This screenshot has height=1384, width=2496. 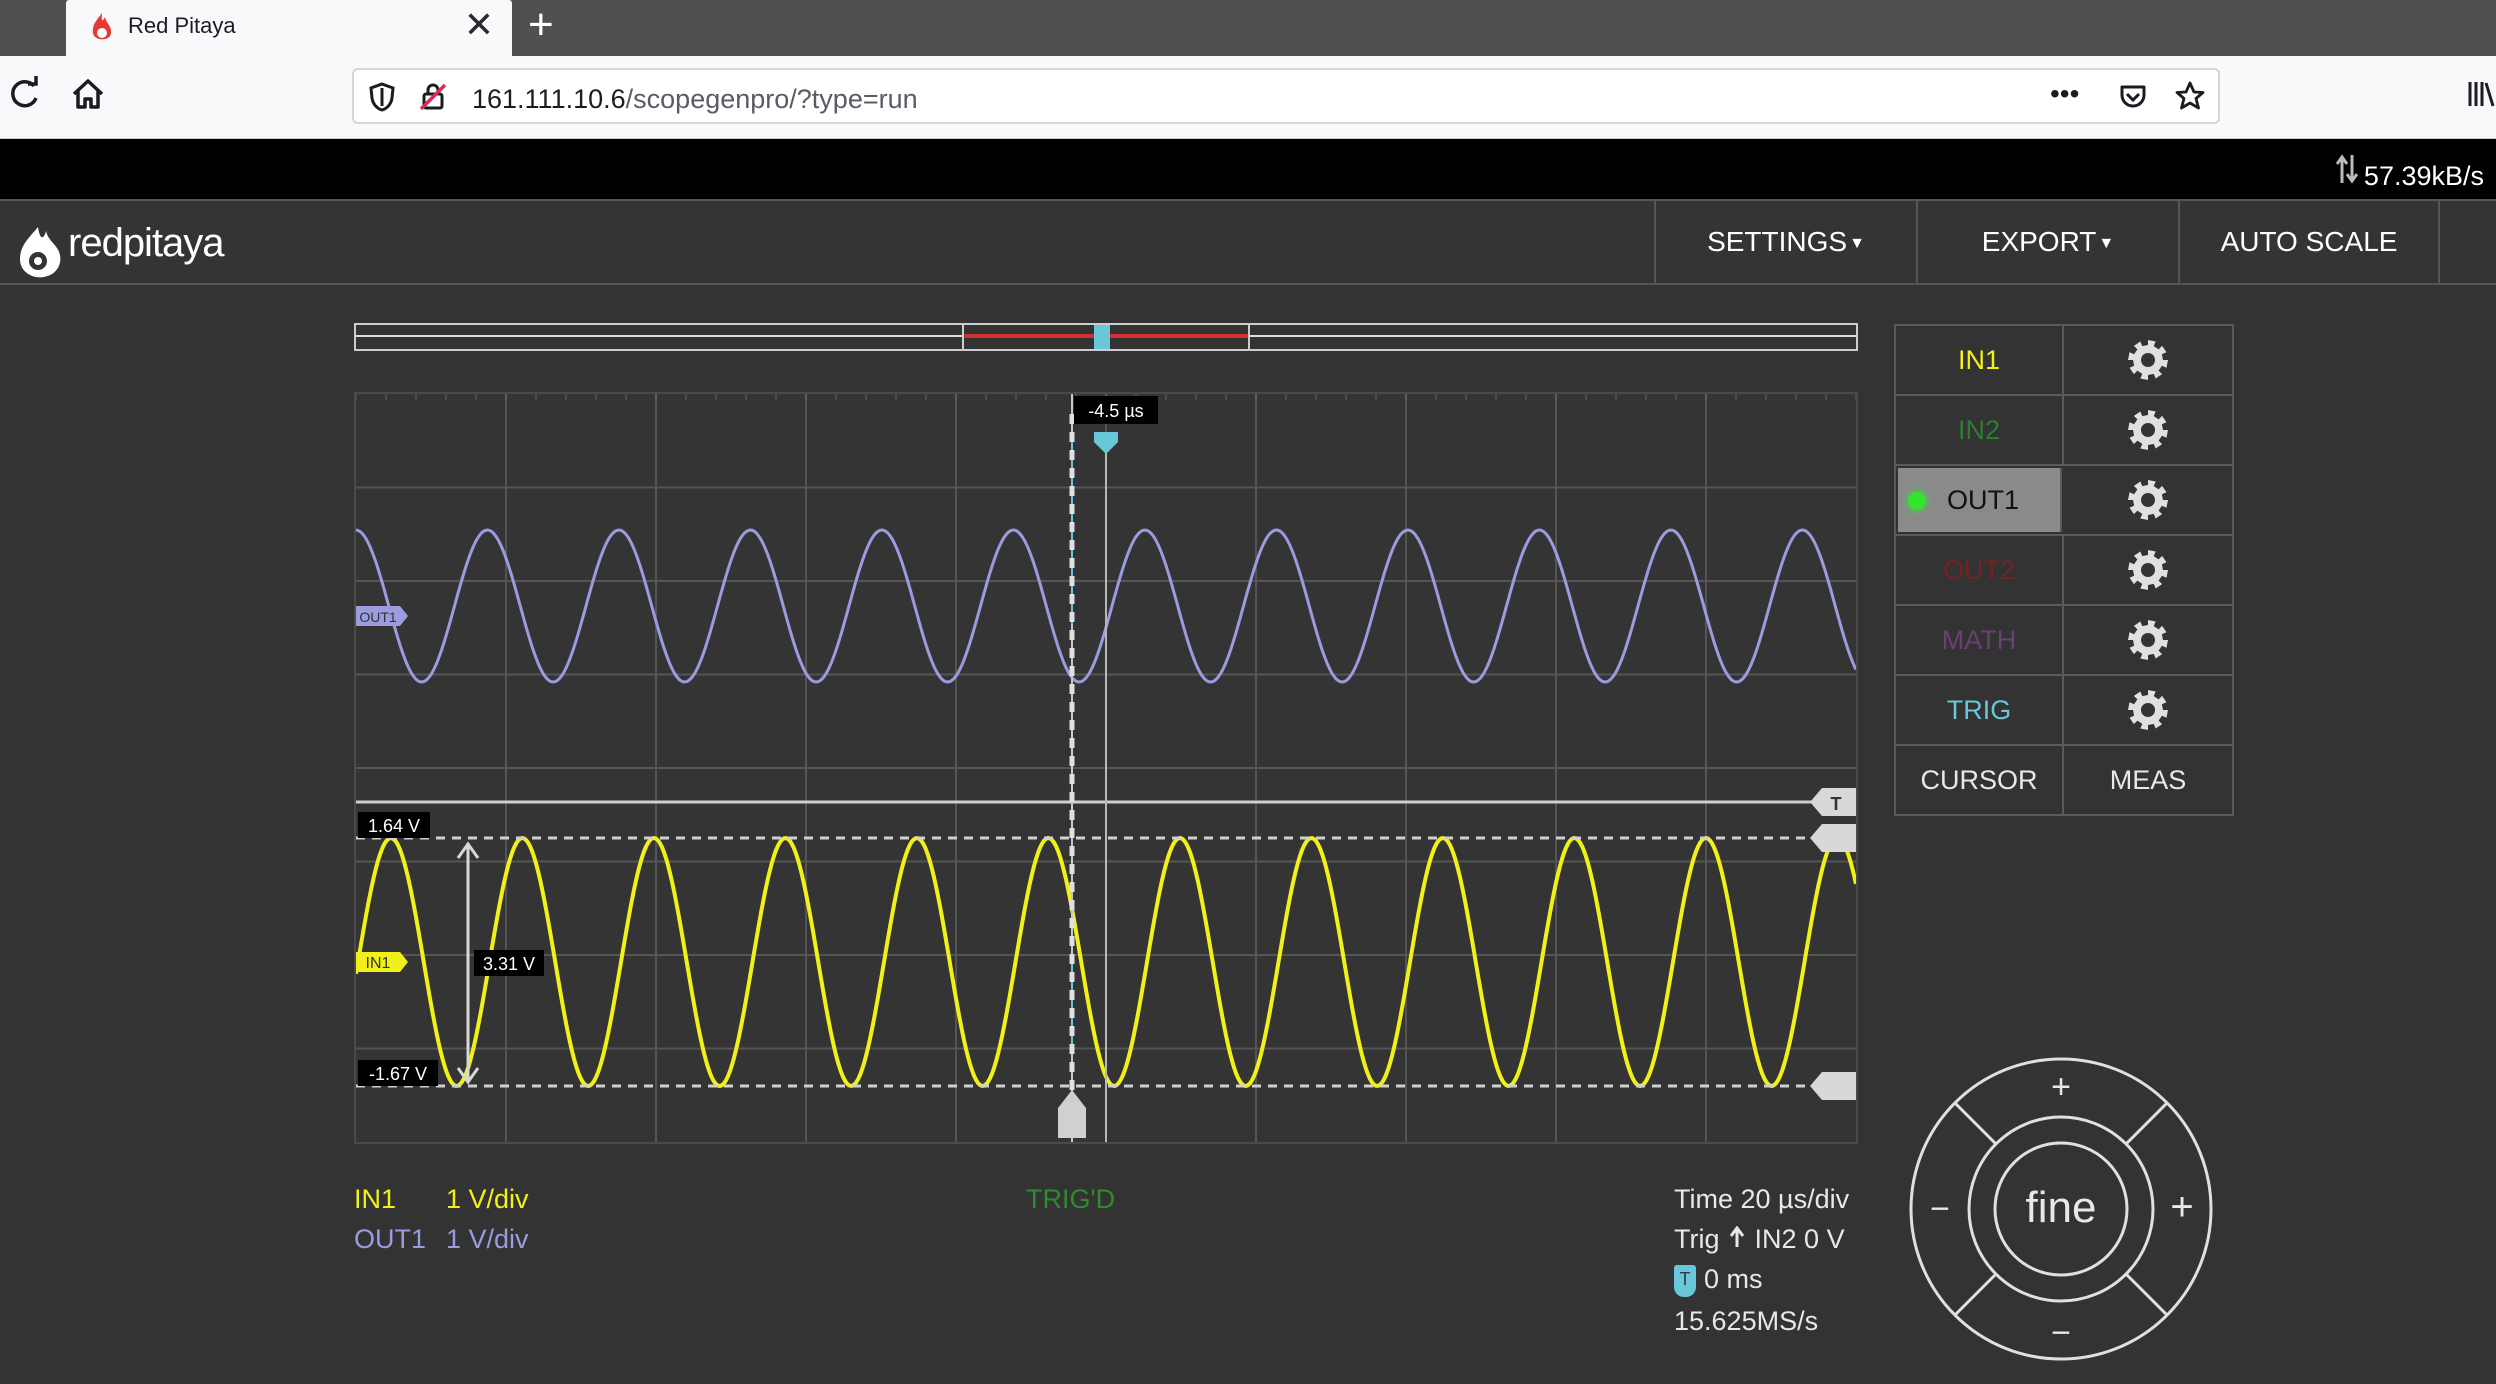 I want to click on channel-row-trig: TRIG, so click(x=2064, y=711).